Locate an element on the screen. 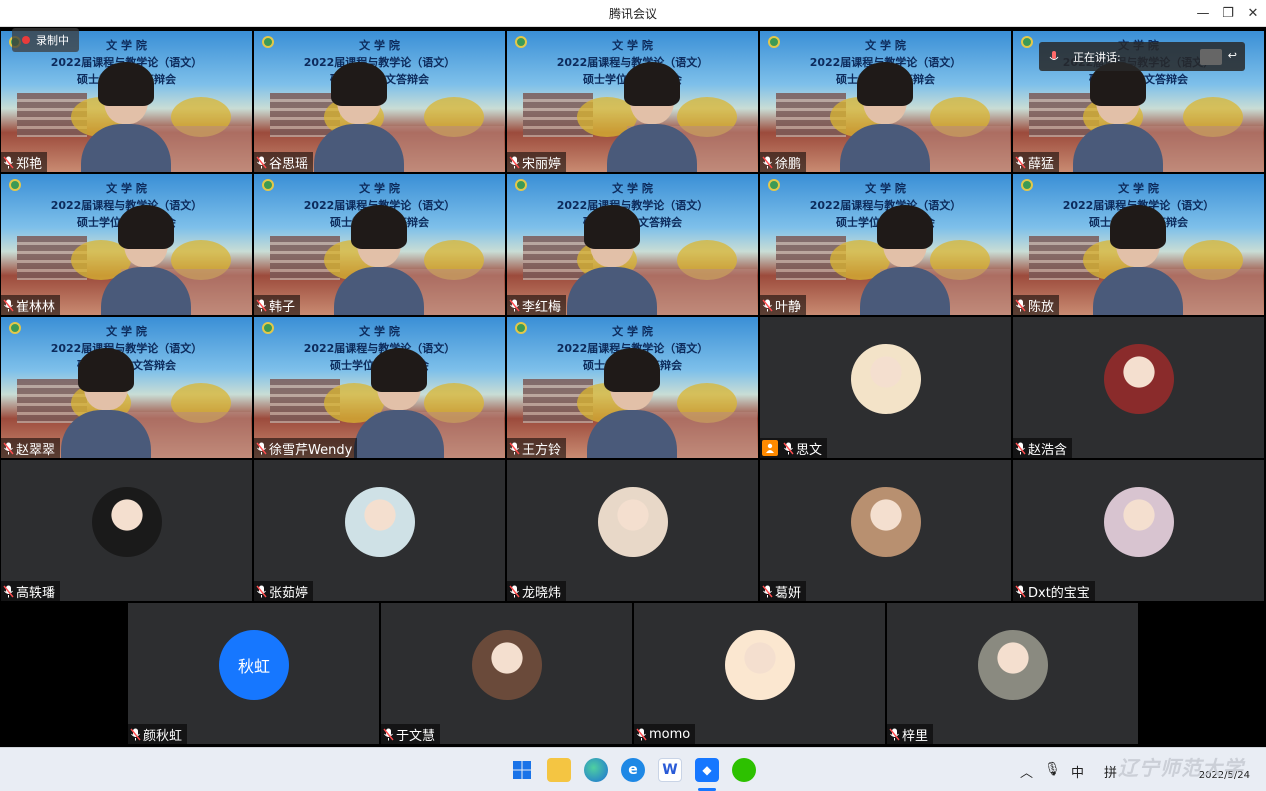 This screenshot has height=791, width=1266. participant-tile: 文 学 院2022届课程与教学论（语文）硕士学位论文答辩会宋丽婷 is located at coordinates (632, 101).